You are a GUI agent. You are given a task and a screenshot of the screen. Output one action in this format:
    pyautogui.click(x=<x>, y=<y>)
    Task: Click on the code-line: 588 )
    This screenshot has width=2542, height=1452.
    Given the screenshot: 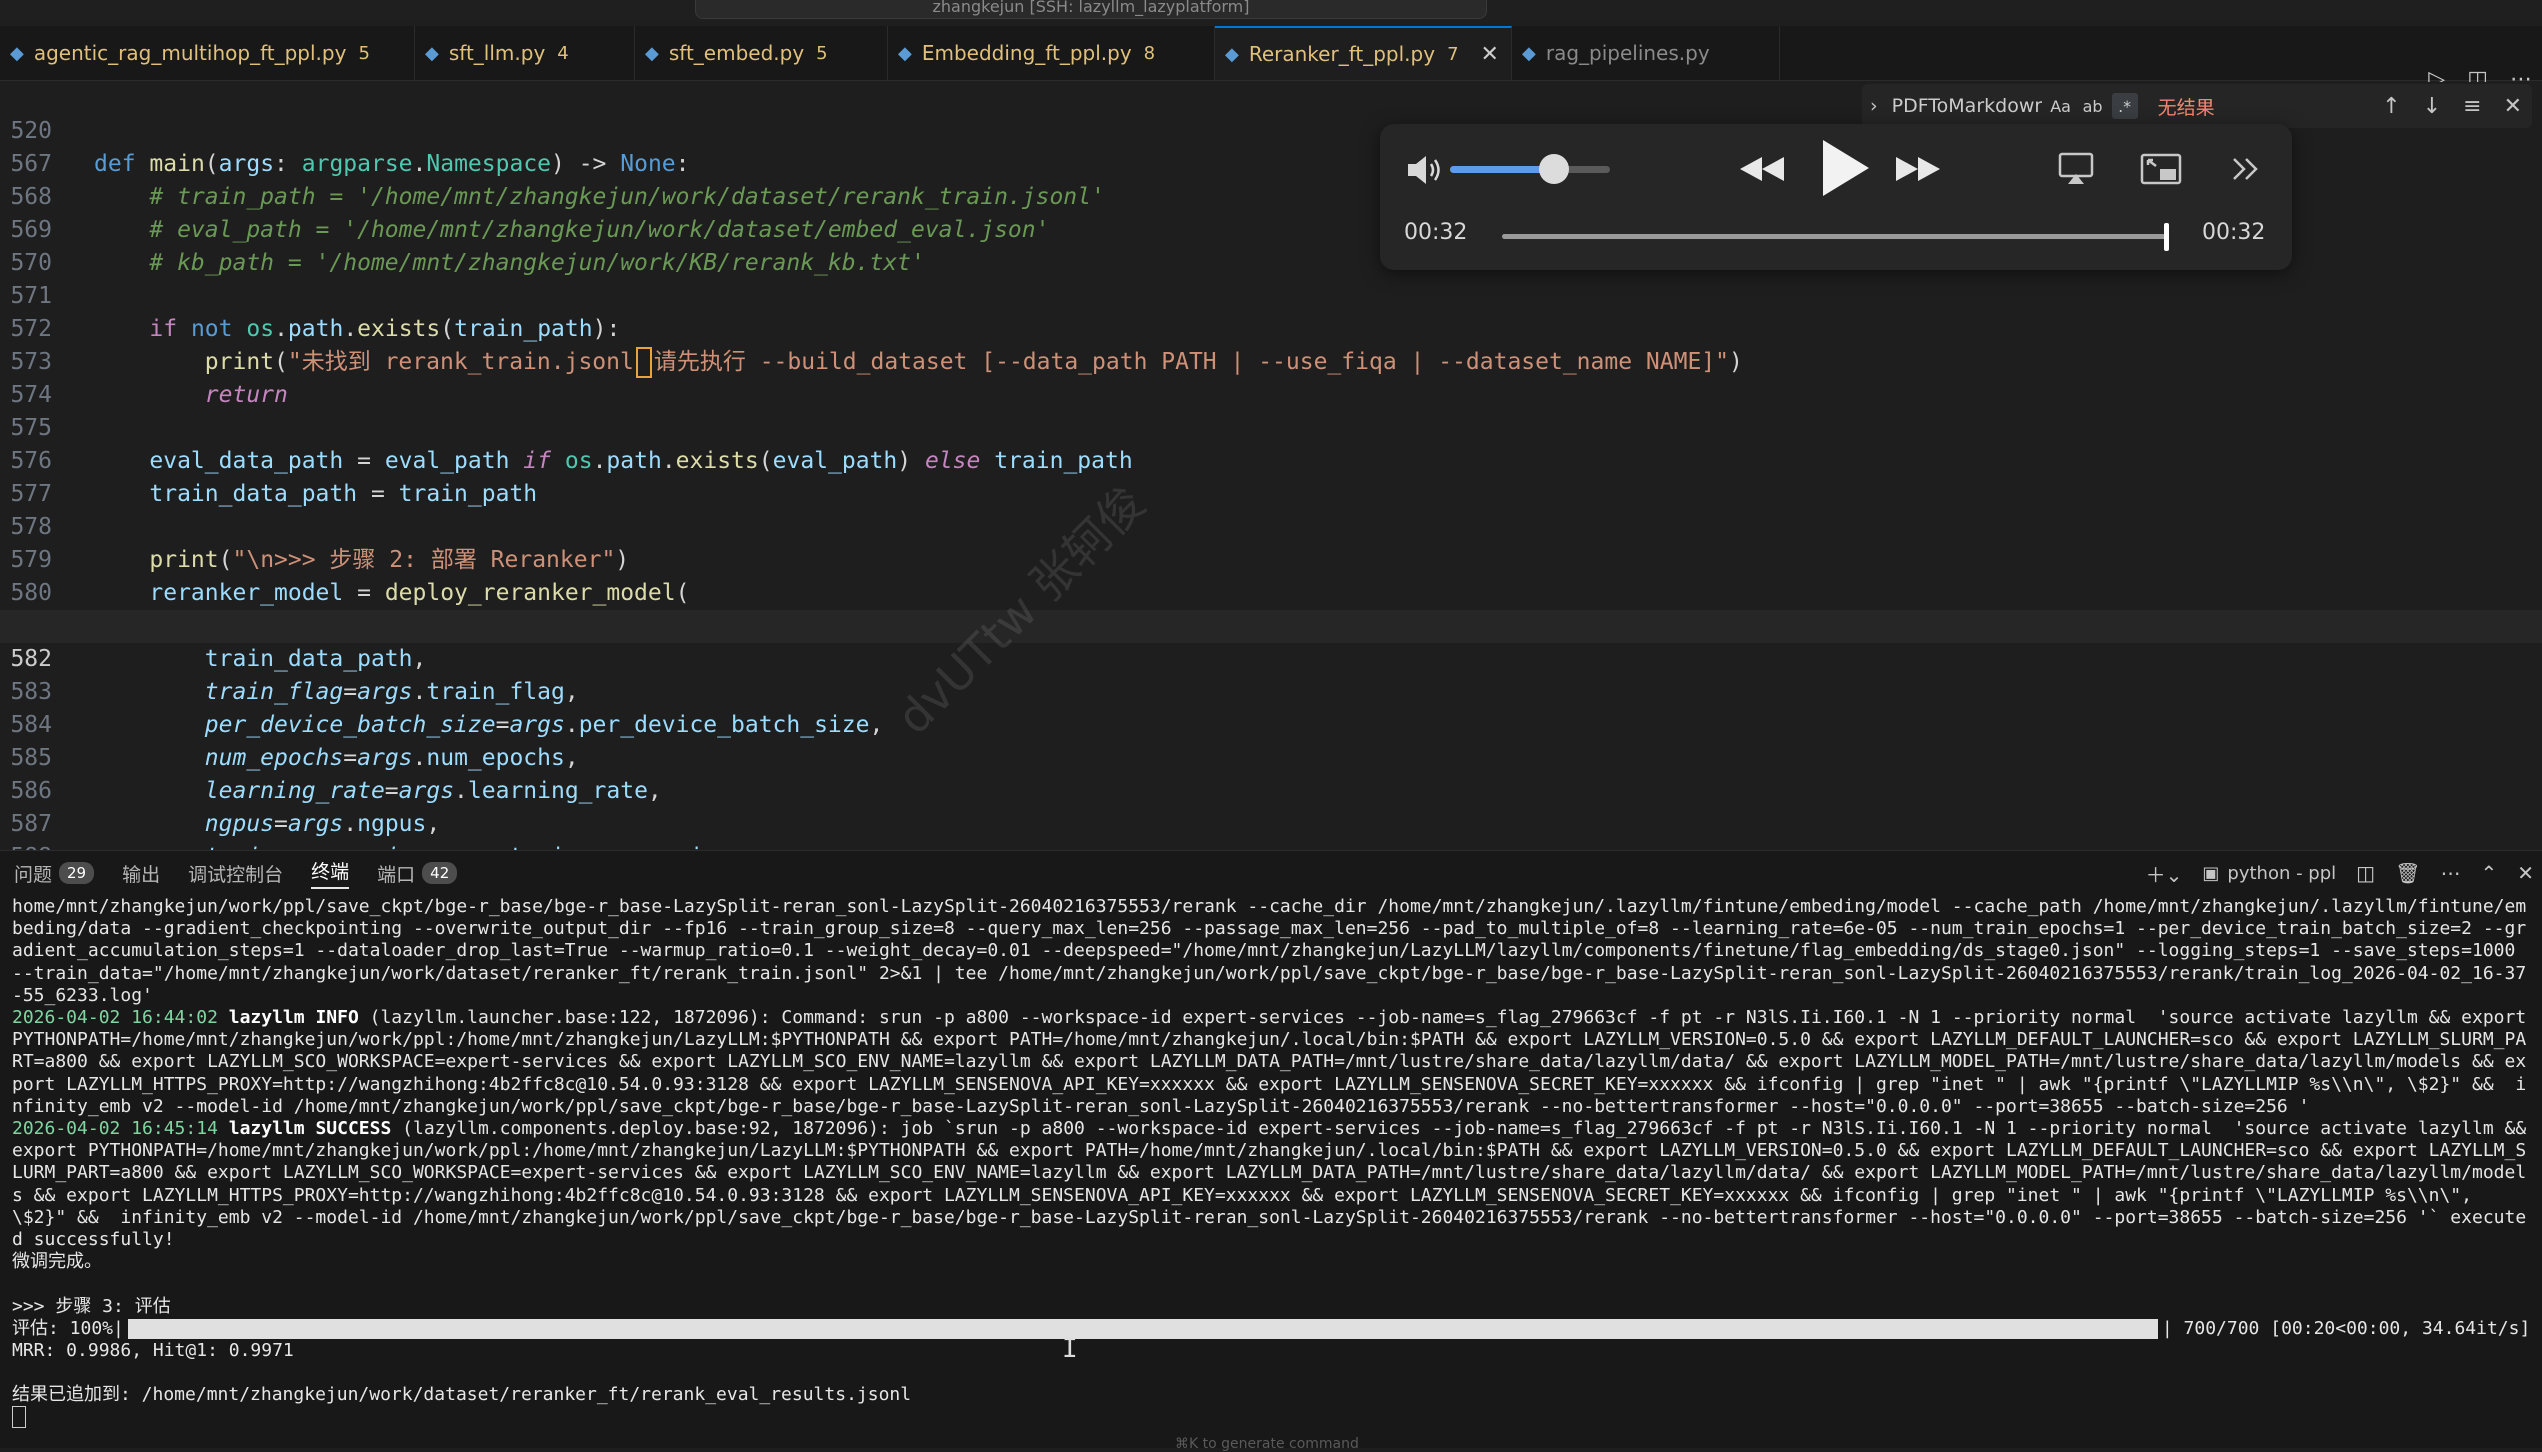 What is the action you would take?
    pyautogui.click(x=1271, y=855)
    